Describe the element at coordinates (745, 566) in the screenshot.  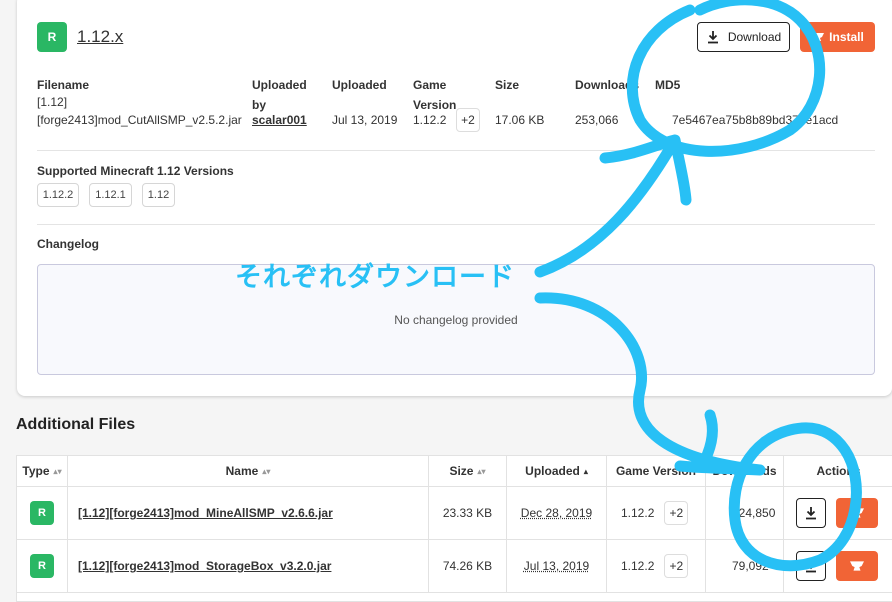
I see `downloads-cell: 79,092` at that location.